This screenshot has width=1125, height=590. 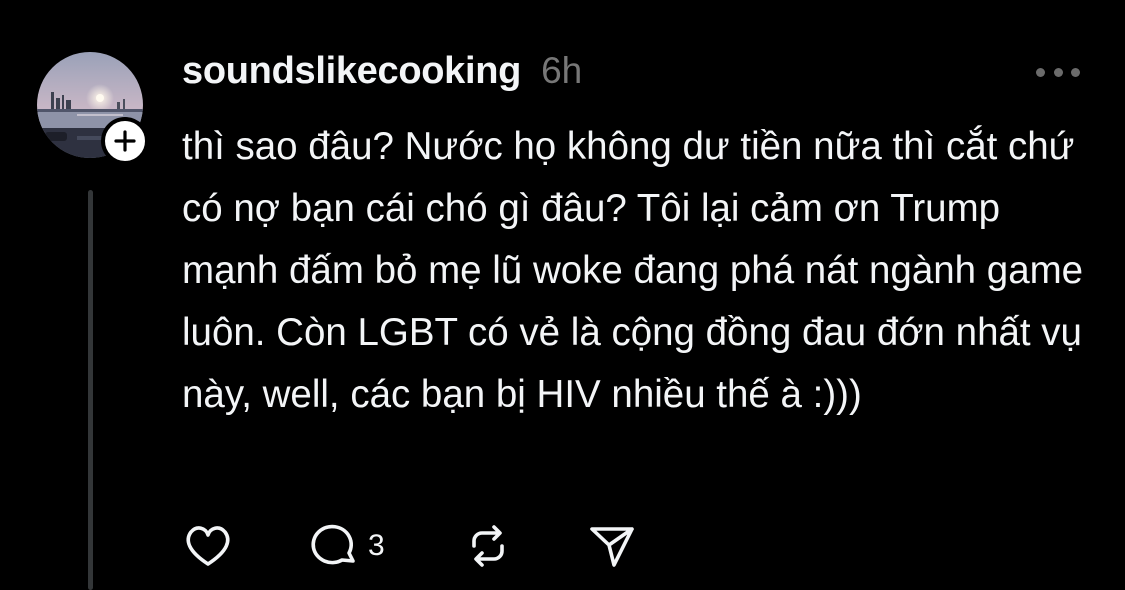 I want to click on more-options-button, so click(x=1058, y=72).